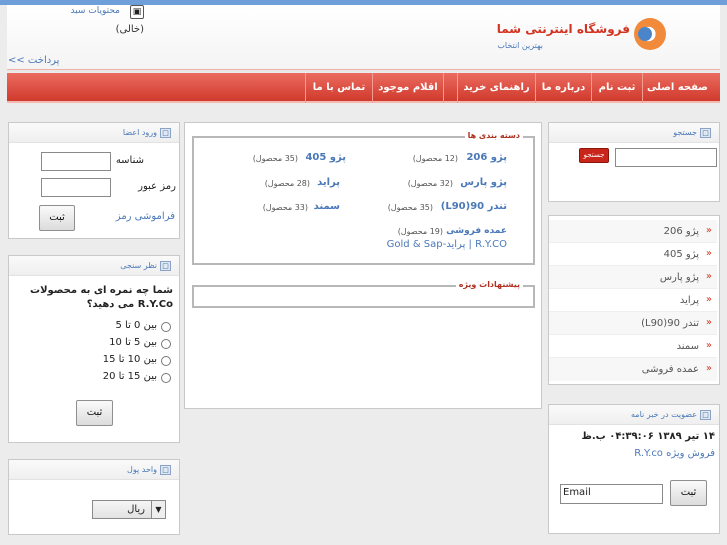  What do you see at coordinates (129, 359) in the screenshot?
I see `poll-option-3-label: بین 10 تا 15` at bounding box center [129, 359].